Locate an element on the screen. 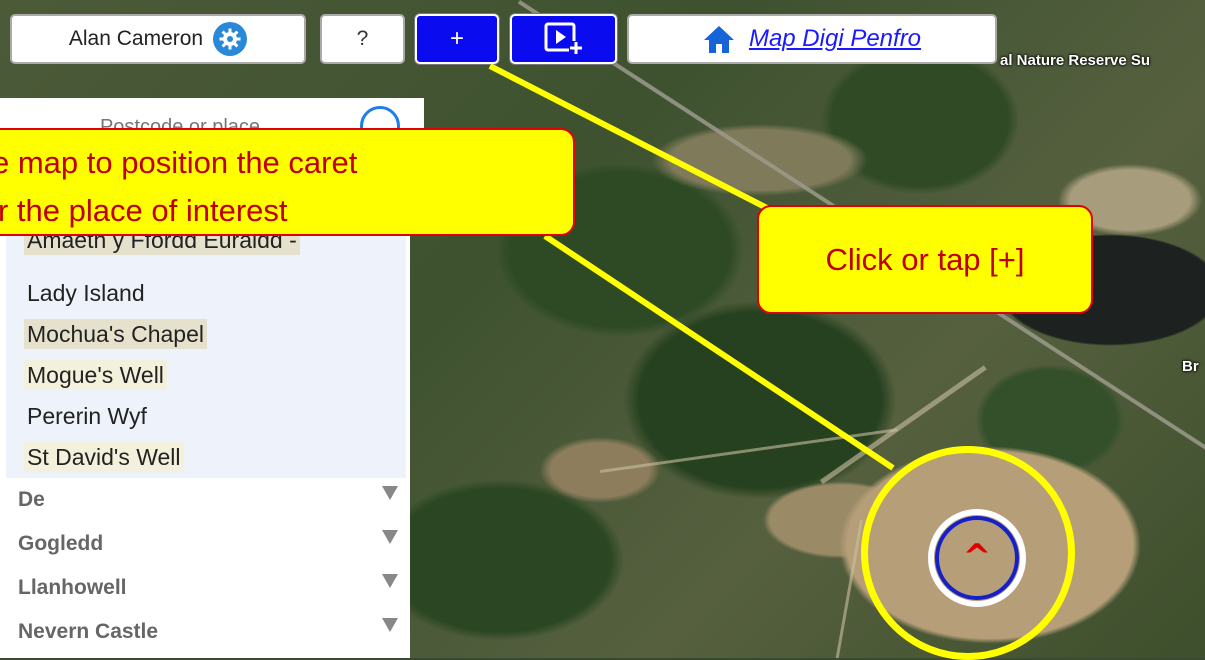 Image resolution: width=1205 pixels, height=660 pixels. callout-text: r the place of interest is located at coordinates (144, 210).